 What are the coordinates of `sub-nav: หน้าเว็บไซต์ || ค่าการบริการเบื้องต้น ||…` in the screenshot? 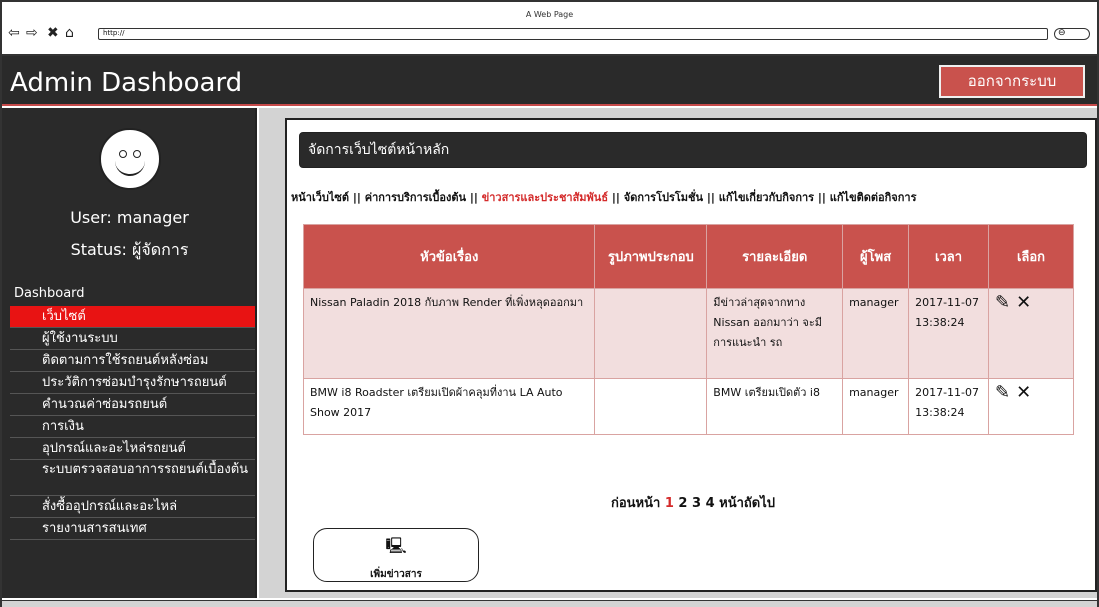 It's located at (691, 197).